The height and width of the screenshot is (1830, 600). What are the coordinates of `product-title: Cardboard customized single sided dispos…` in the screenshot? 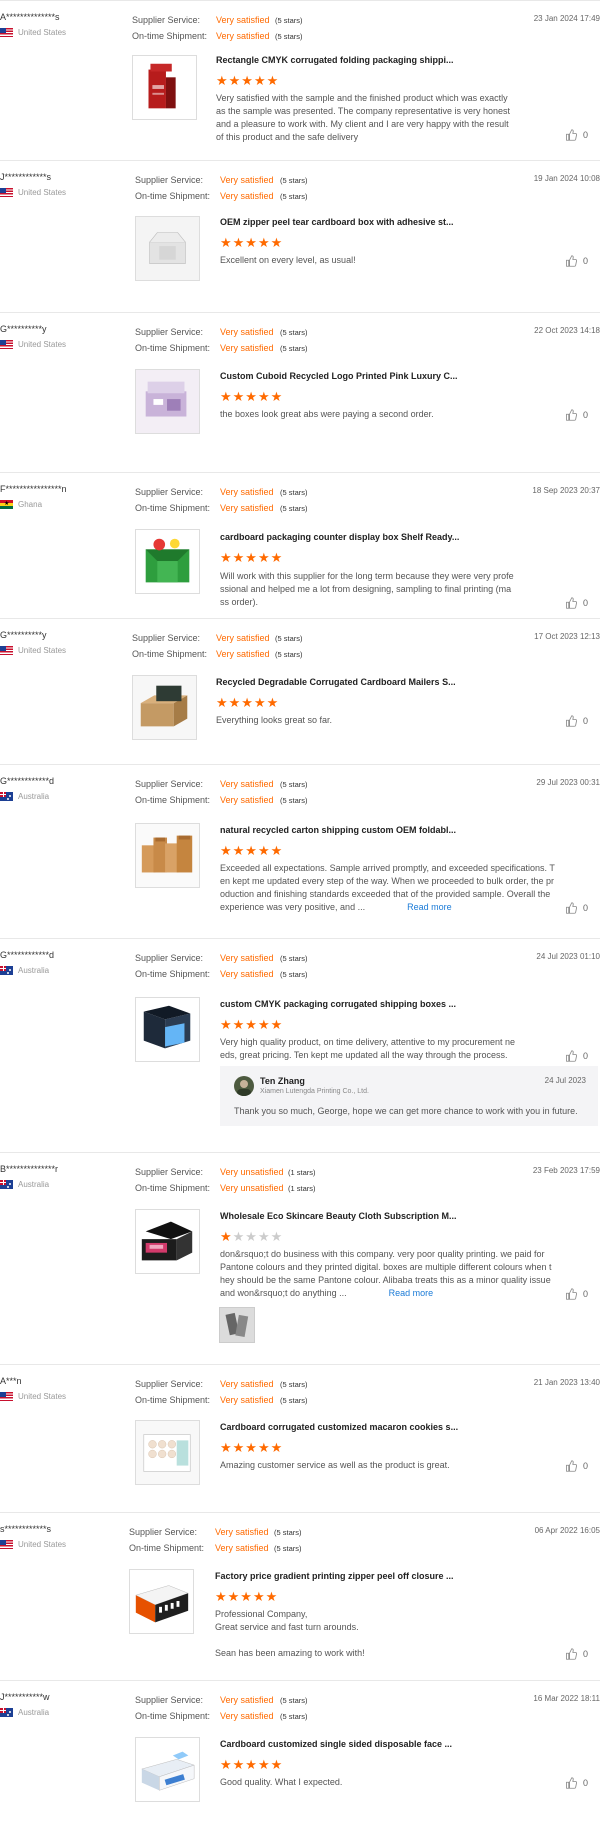 It's located at (336, 1744).